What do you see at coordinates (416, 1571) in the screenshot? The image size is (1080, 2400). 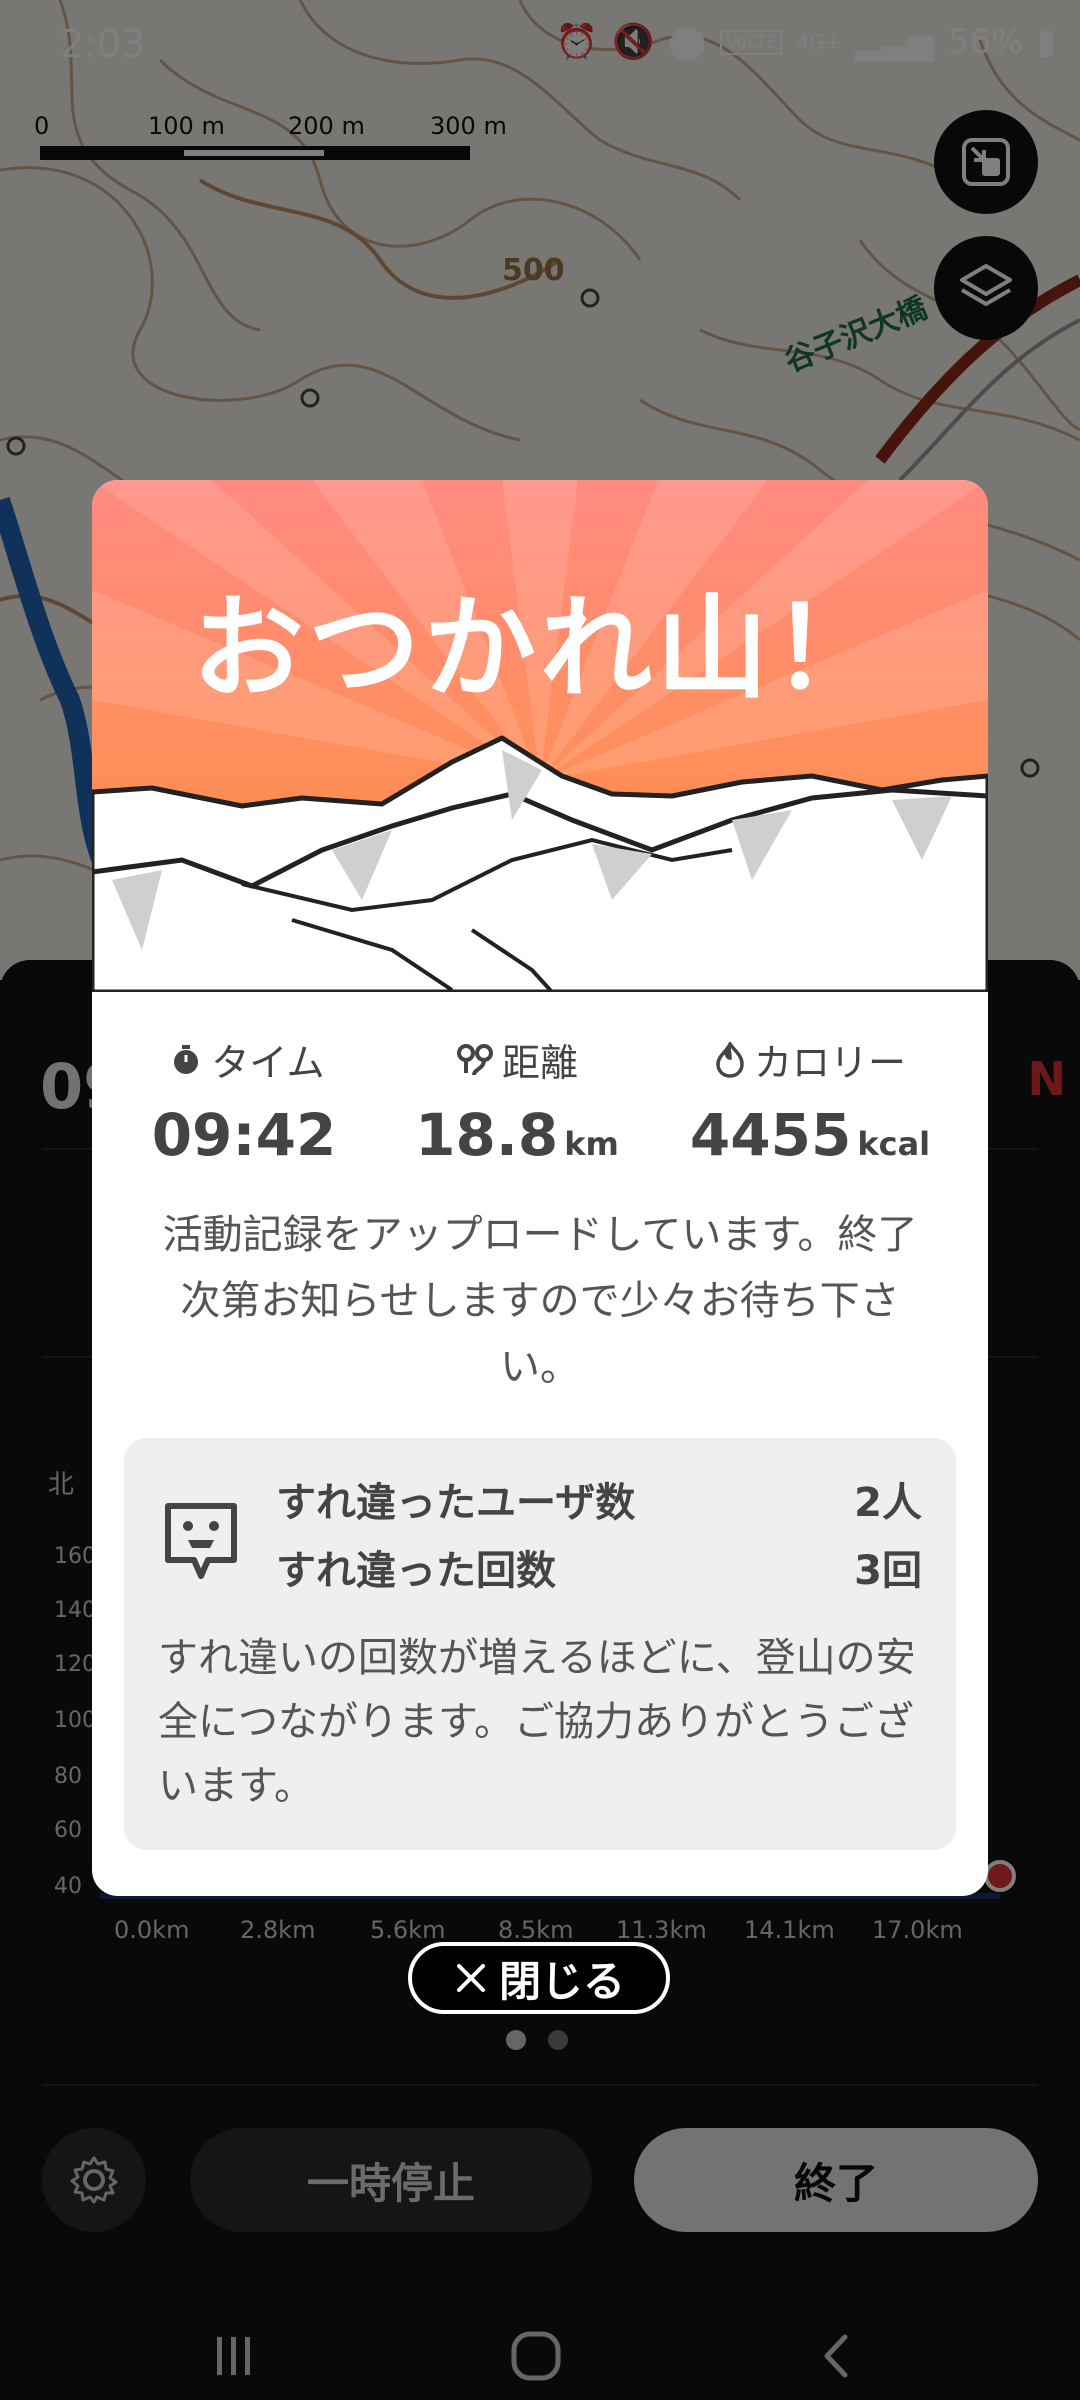 I see `encounter-count-label: すれ違った回数` at bounding box center [416, 1571].